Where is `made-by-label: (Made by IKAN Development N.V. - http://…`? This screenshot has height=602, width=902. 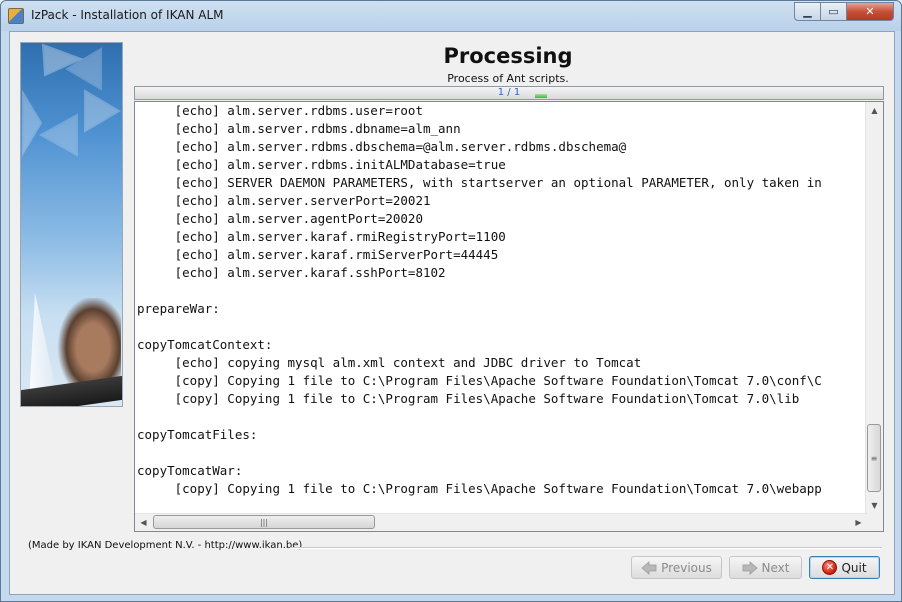
made-by-label: (Made by IKAN Development N.V. - http://… is located at coordinates (165, 545).